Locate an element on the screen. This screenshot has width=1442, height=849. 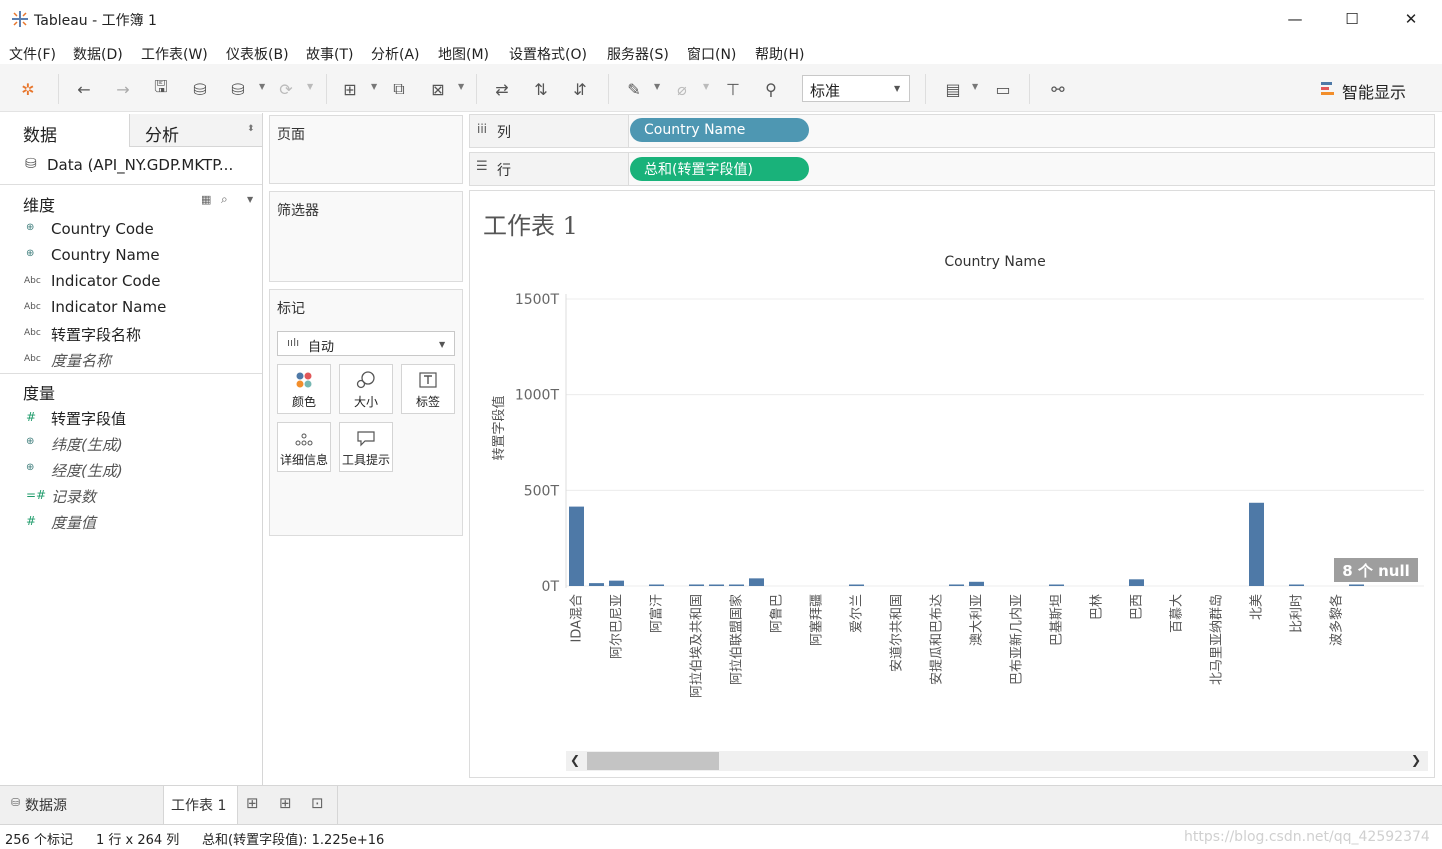
rows-pill: 总和(转置字段值) is located at coordinates (719, 169).